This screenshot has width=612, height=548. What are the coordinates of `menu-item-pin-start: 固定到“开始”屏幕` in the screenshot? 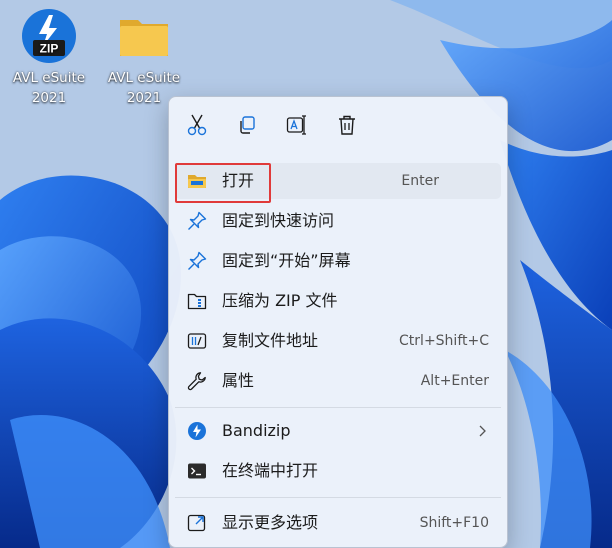 It's located at (338, 261).